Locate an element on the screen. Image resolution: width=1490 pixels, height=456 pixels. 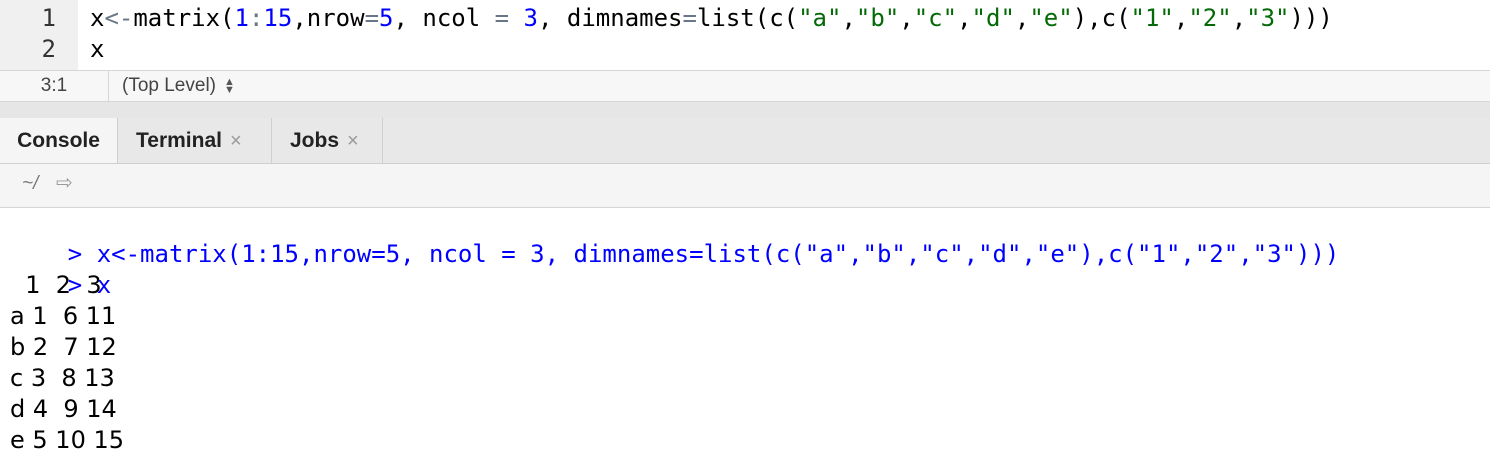
code-line: x is located at coordinates (97, 49).